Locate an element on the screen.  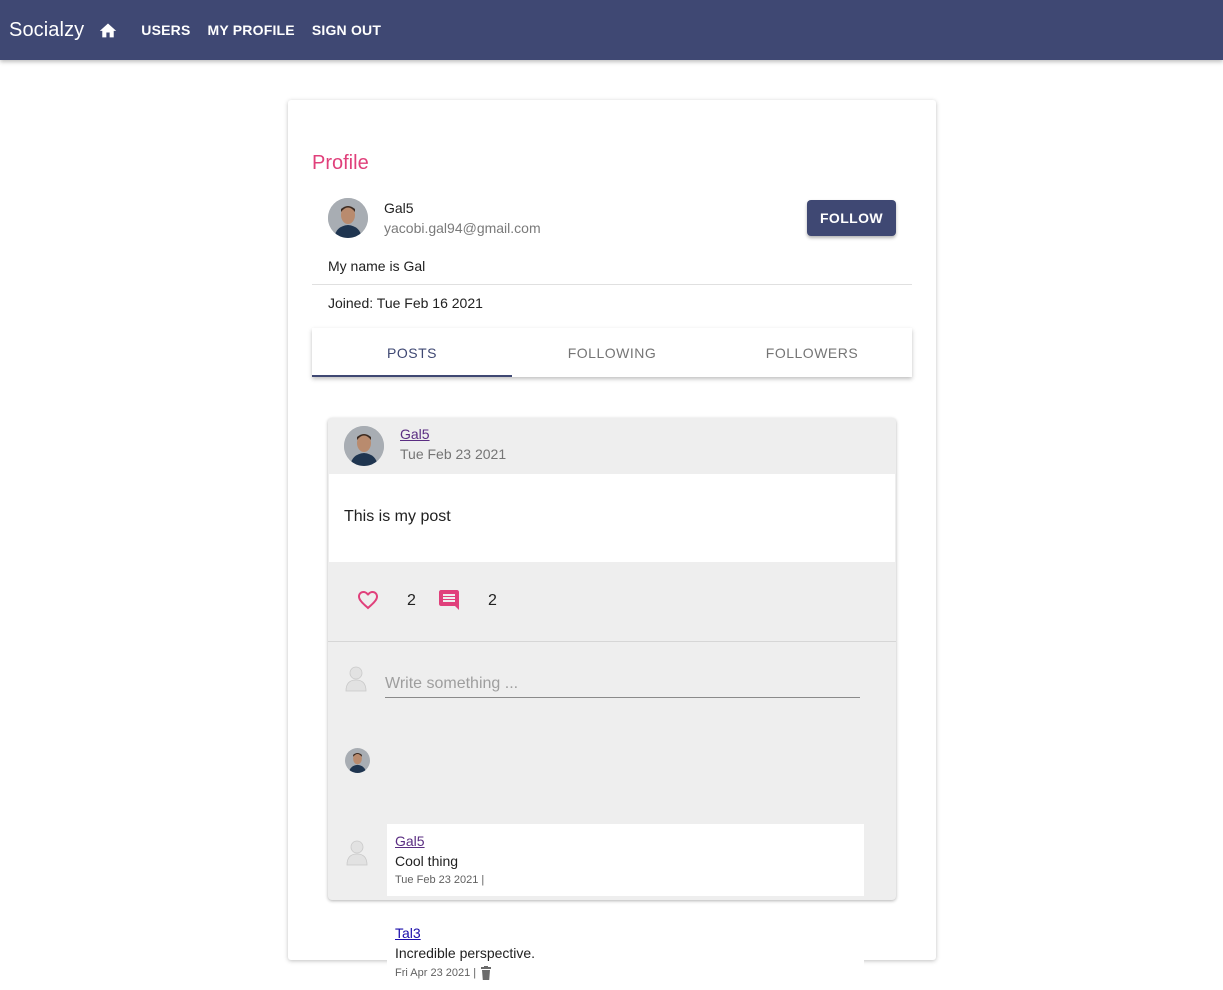
comment-meta: Tue Feb 23 2021 | is located at coordinates (439, 880).